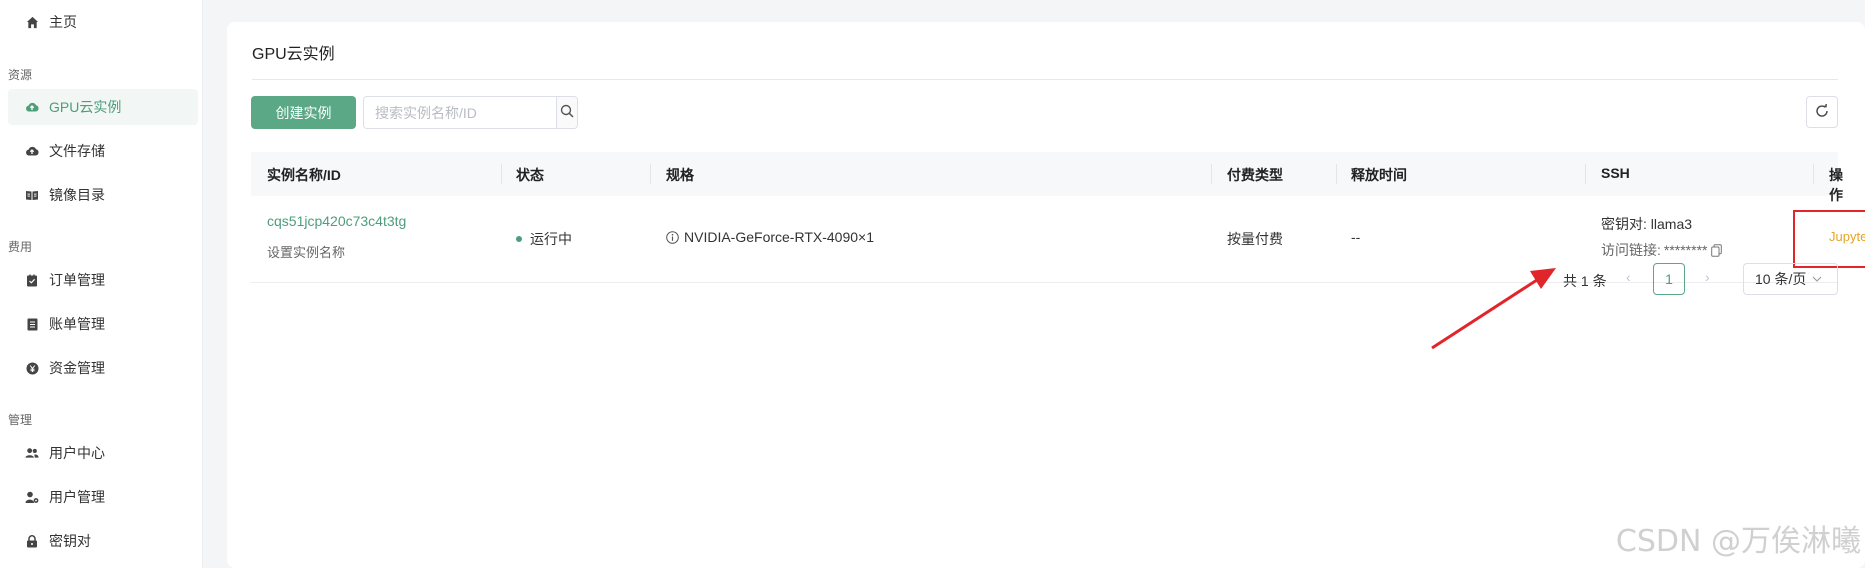 This screenshot has height=568, width=1865. I want to click on users-icon, so click(32, 453).